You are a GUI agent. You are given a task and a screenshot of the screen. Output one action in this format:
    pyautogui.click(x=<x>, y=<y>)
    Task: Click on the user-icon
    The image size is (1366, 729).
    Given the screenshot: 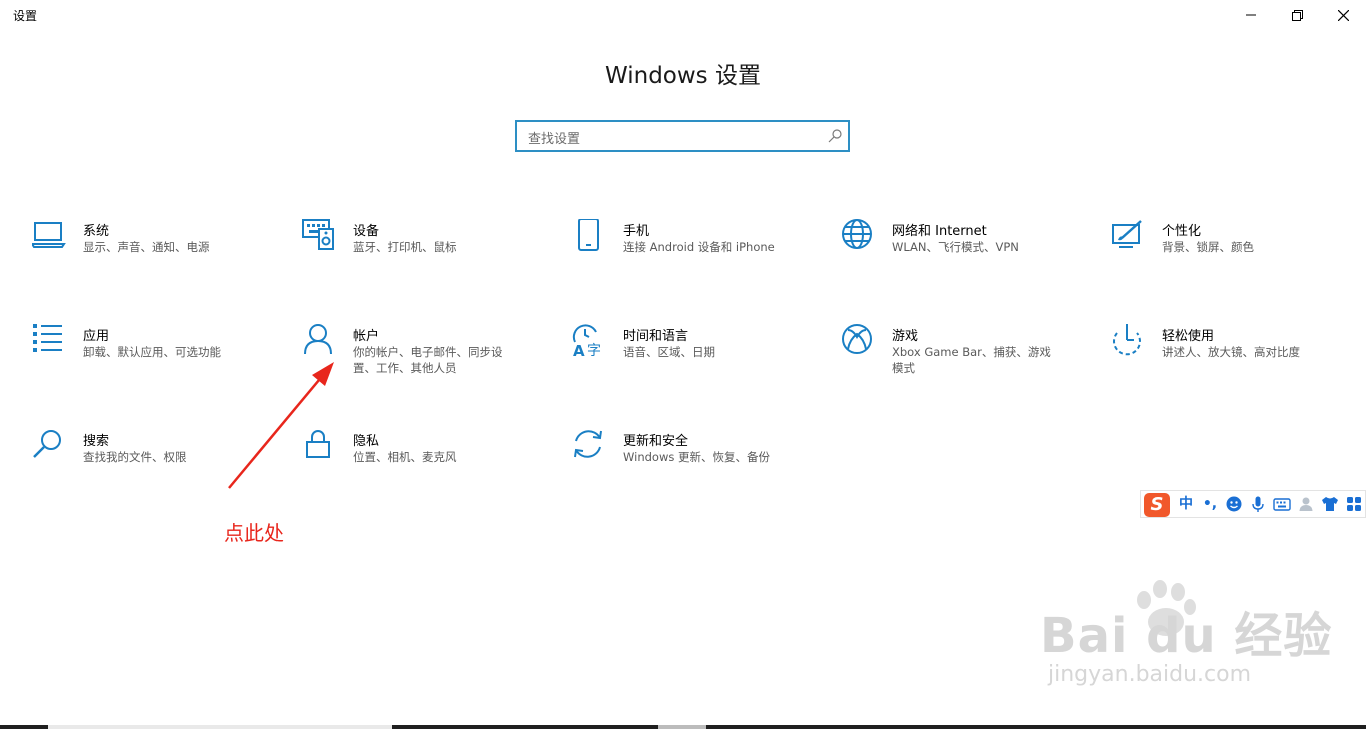 What is the action you would take?
    pyautogui.click(x=1306, y=504)
    